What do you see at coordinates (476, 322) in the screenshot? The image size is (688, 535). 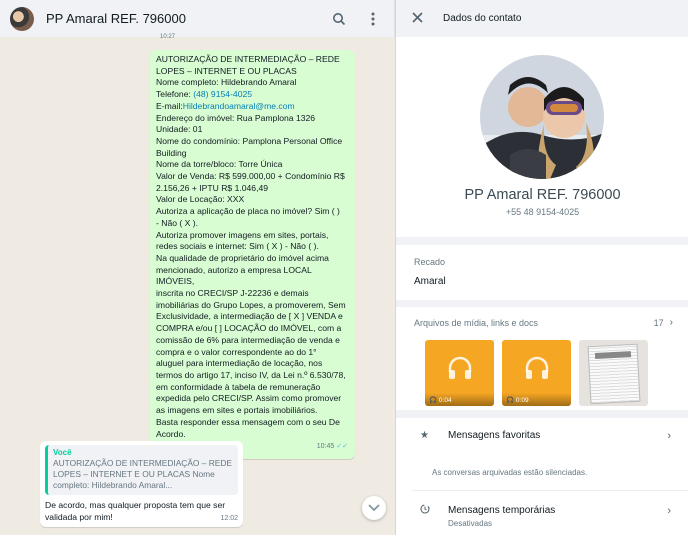 I see `media-label: Arquivos de mídia, links e docs` at bounding box center [476, 322].